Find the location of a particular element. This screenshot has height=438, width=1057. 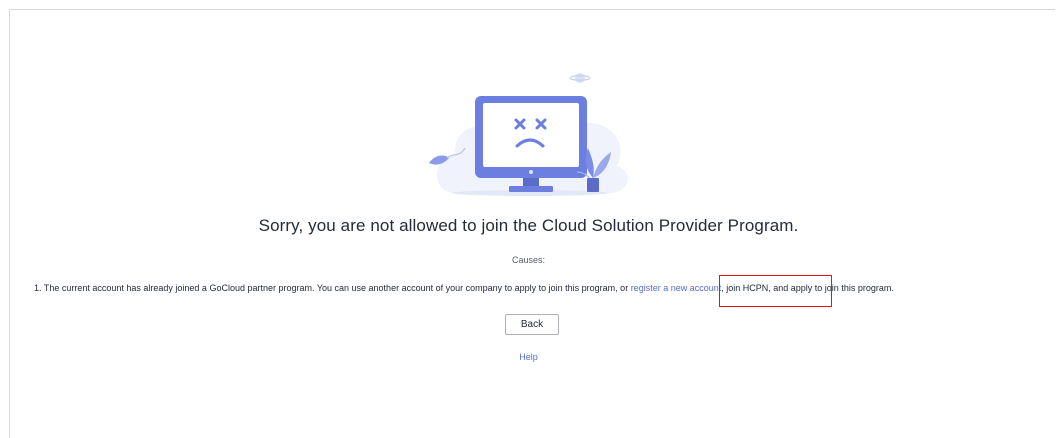

causes-heading: Causes: is located at coordinates (528, 260).